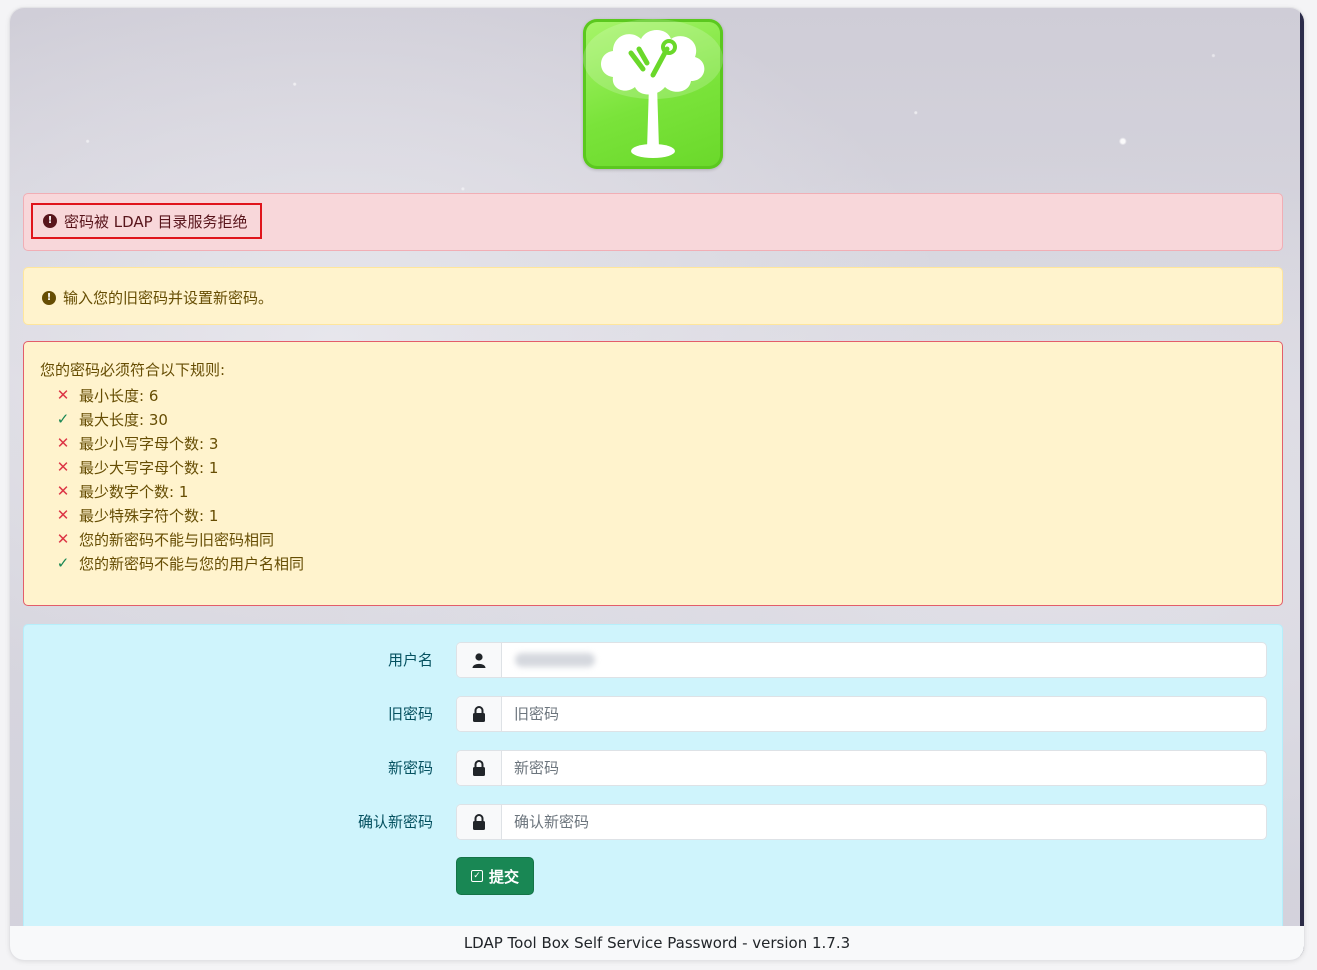  I want to click on info-message: 输入您的旧密码并设置新密码。, so click(168, 298).